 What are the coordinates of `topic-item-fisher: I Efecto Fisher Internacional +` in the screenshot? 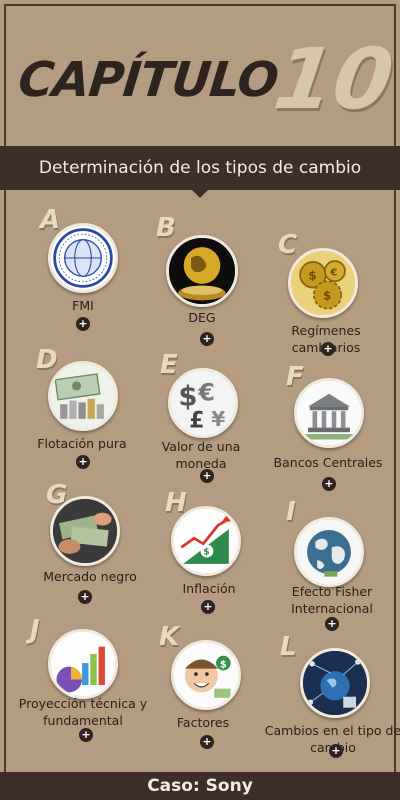 It's located at (333, 567).